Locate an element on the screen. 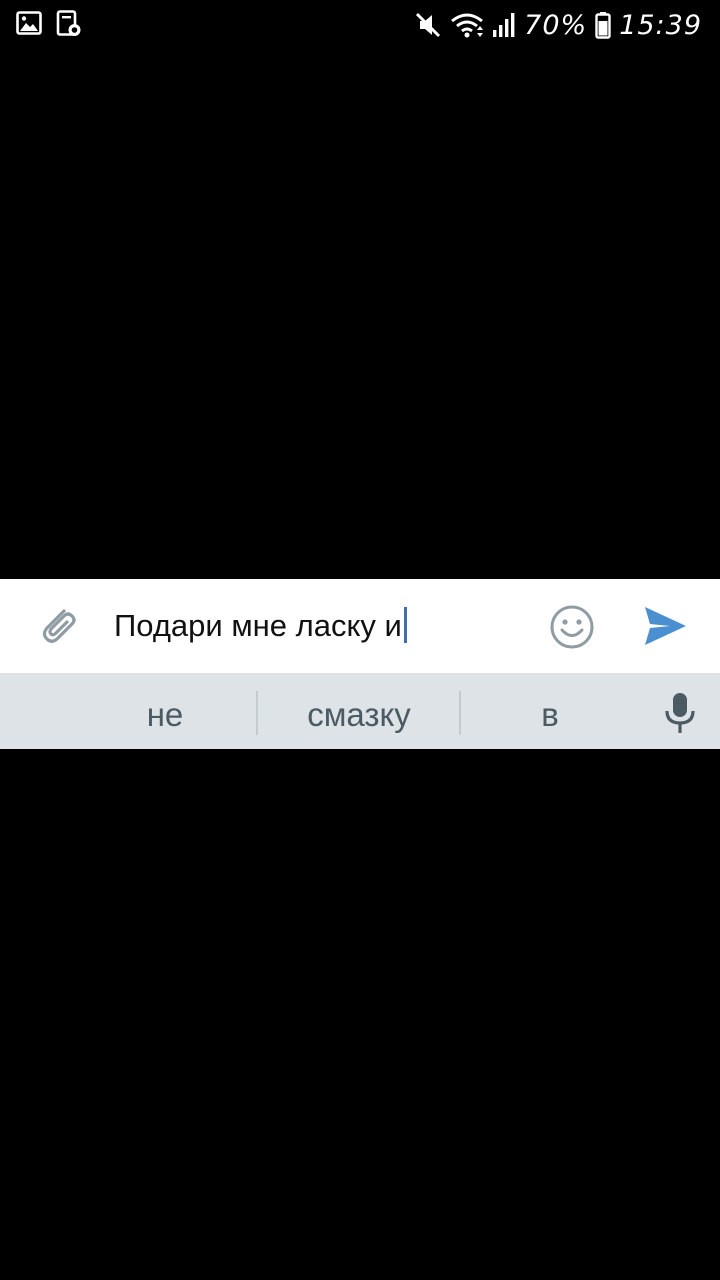 The width and height of the screenshot is (720, 1280). send-icon is located at coordinates (665, 626).